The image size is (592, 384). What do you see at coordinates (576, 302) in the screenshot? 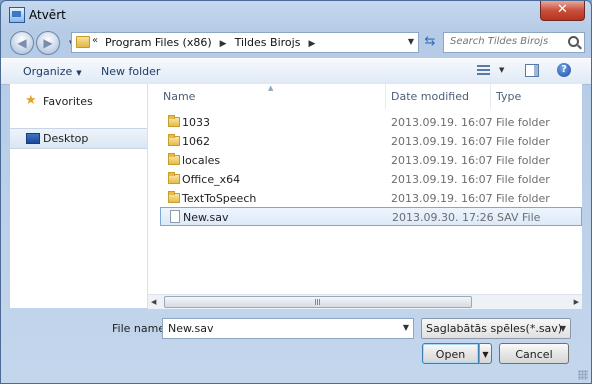
I see `scroll-right-icon: ▶` at bounding box center [576, 302].